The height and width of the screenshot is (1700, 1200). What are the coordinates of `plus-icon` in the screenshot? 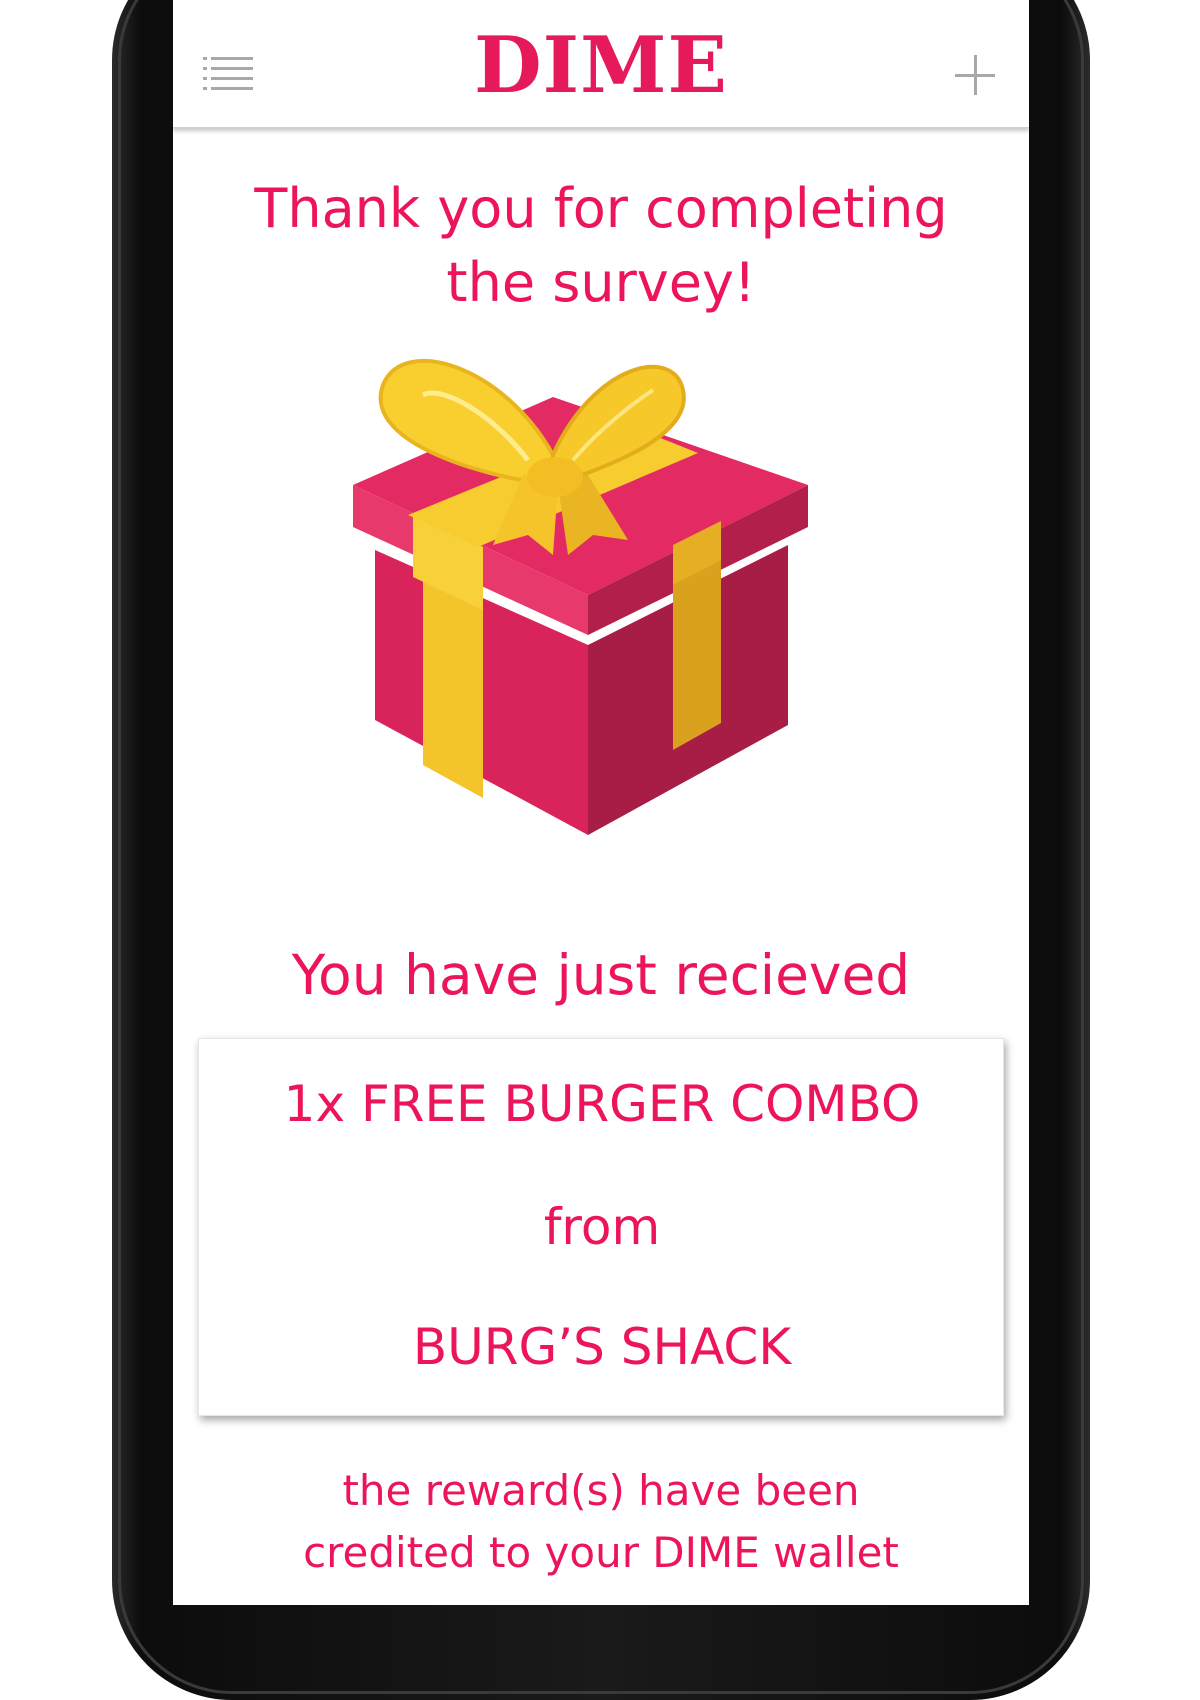 It's located at (975, 75).